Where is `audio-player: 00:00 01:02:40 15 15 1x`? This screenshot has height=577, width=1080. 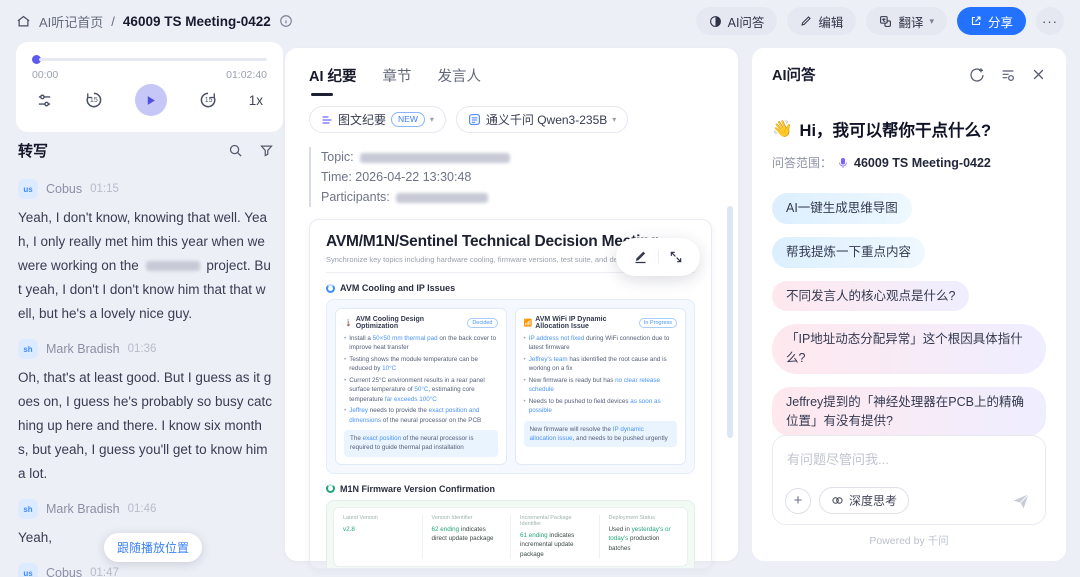 audio-player: 00:00 01:02:40 15 15 1x is located at coordinates (149, 87).